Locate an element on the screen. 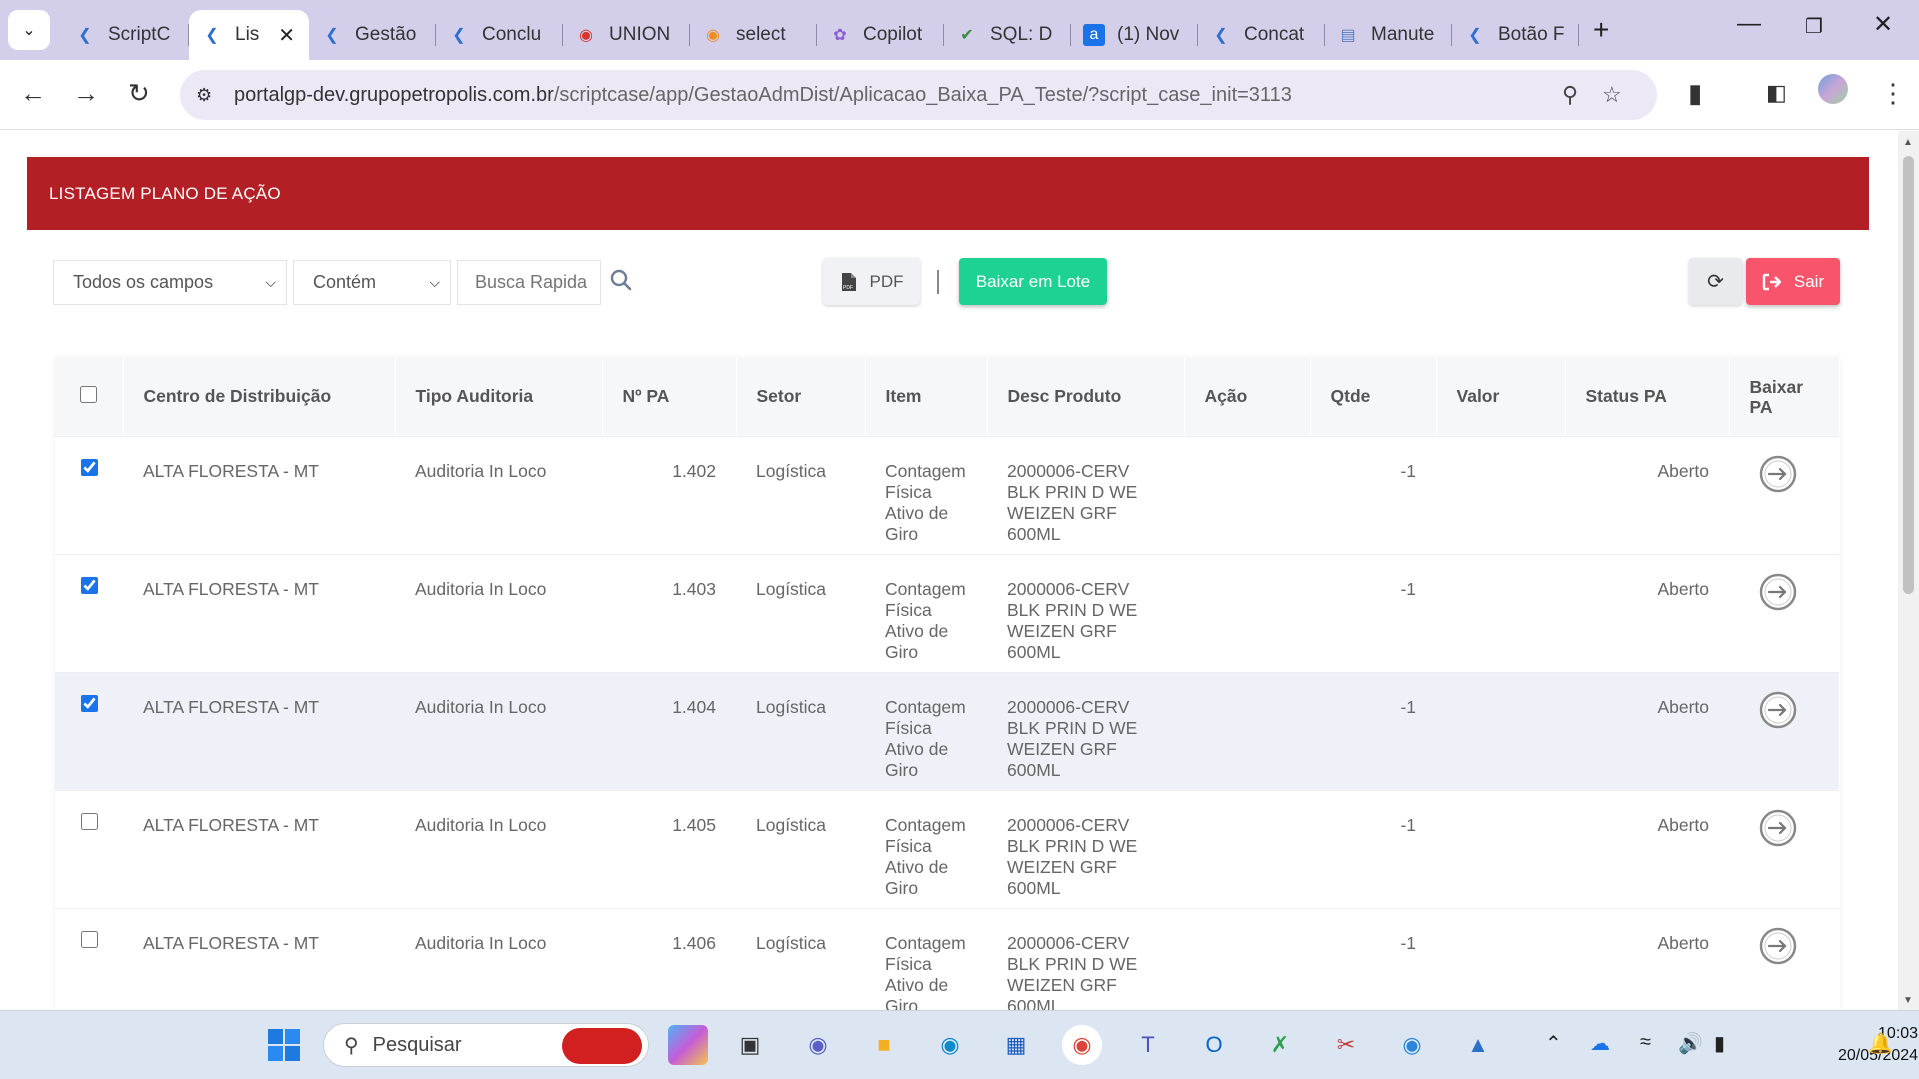  more-menu-icon: ⋮ is located at coordinates (1893, 93).